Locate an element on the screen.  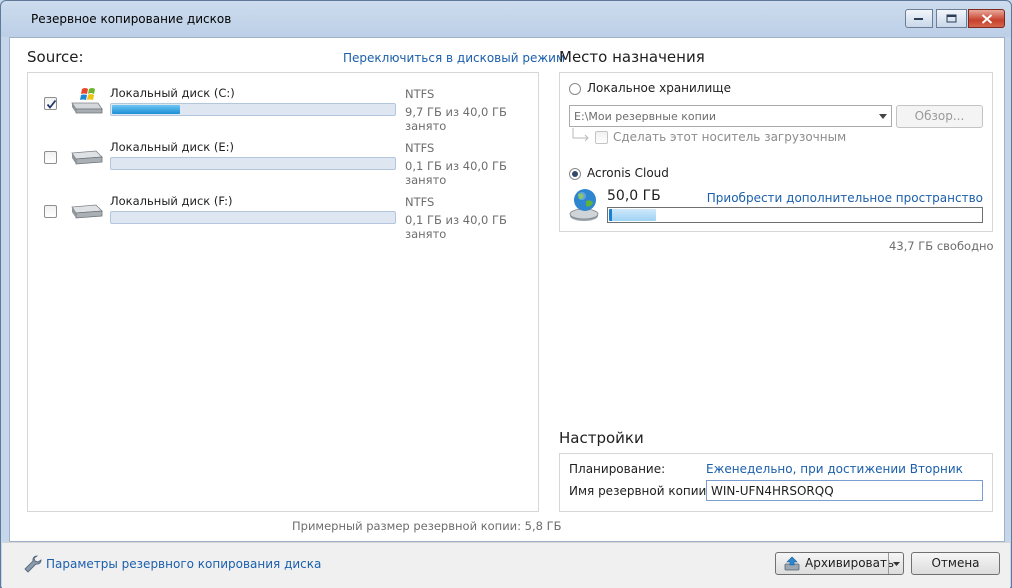
checkmark-icon is located at coordinates (51, 104).